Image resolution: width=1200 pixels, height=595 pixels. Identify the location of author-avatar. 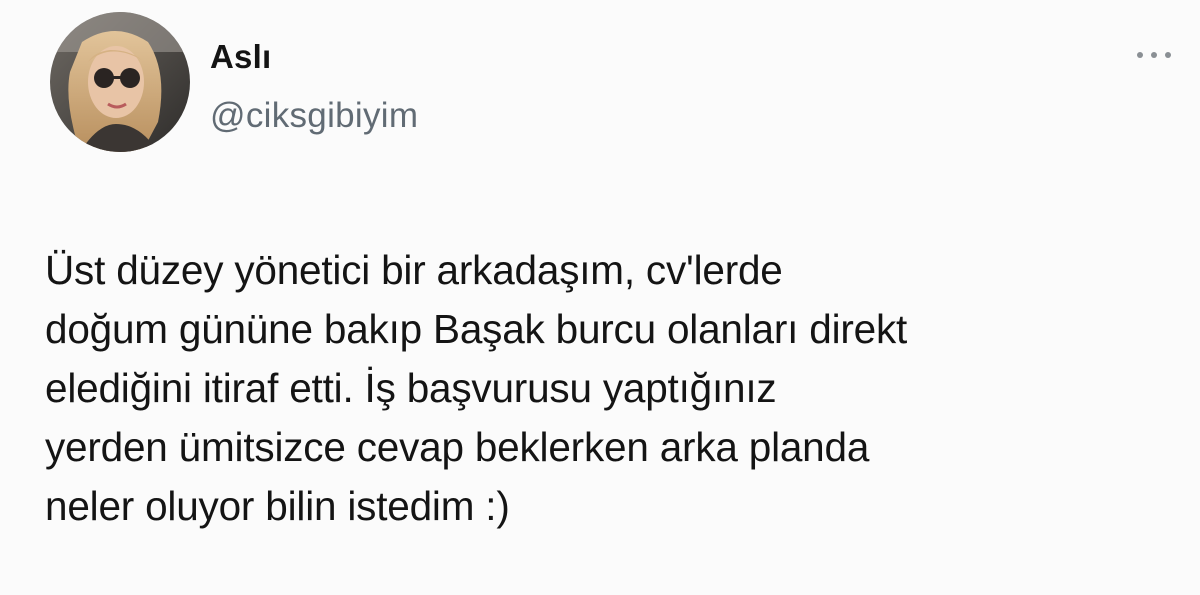
(120, 82).